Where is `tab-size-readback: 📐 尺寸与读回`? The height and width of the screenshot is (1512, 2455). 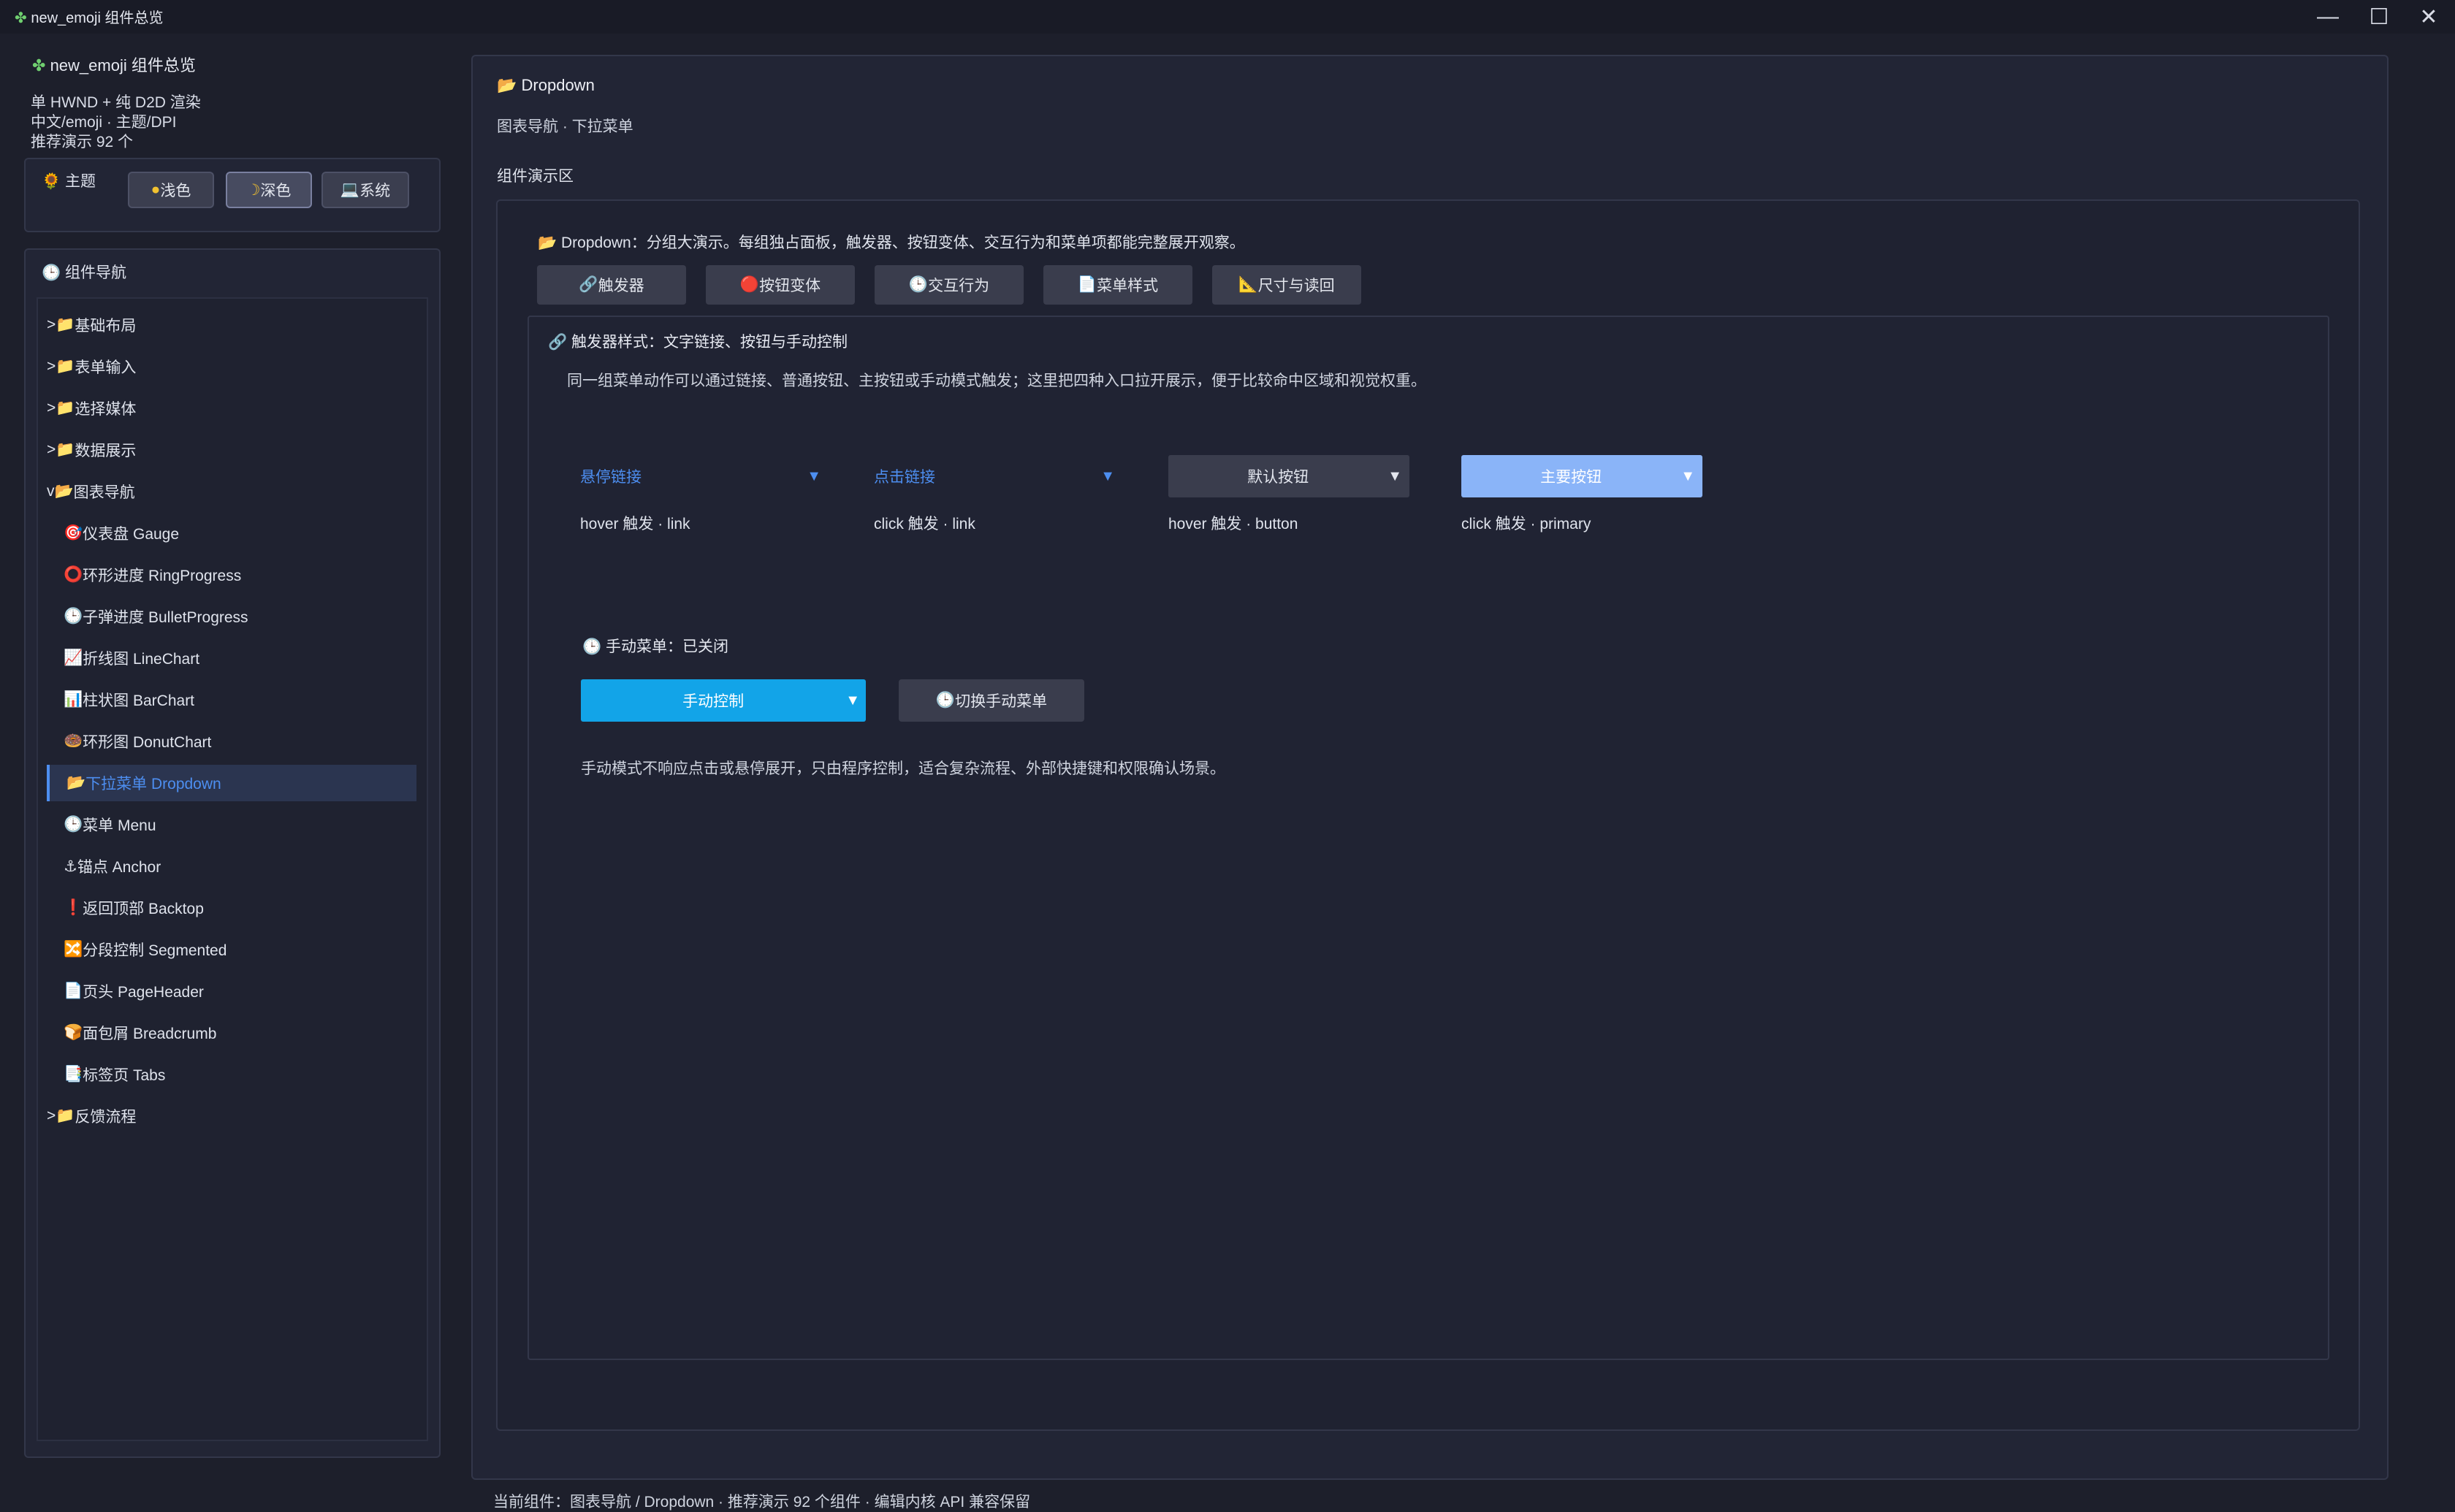
tab-size-readback: 📐 尺寸与读回 is located at coordinates (1286, 285).